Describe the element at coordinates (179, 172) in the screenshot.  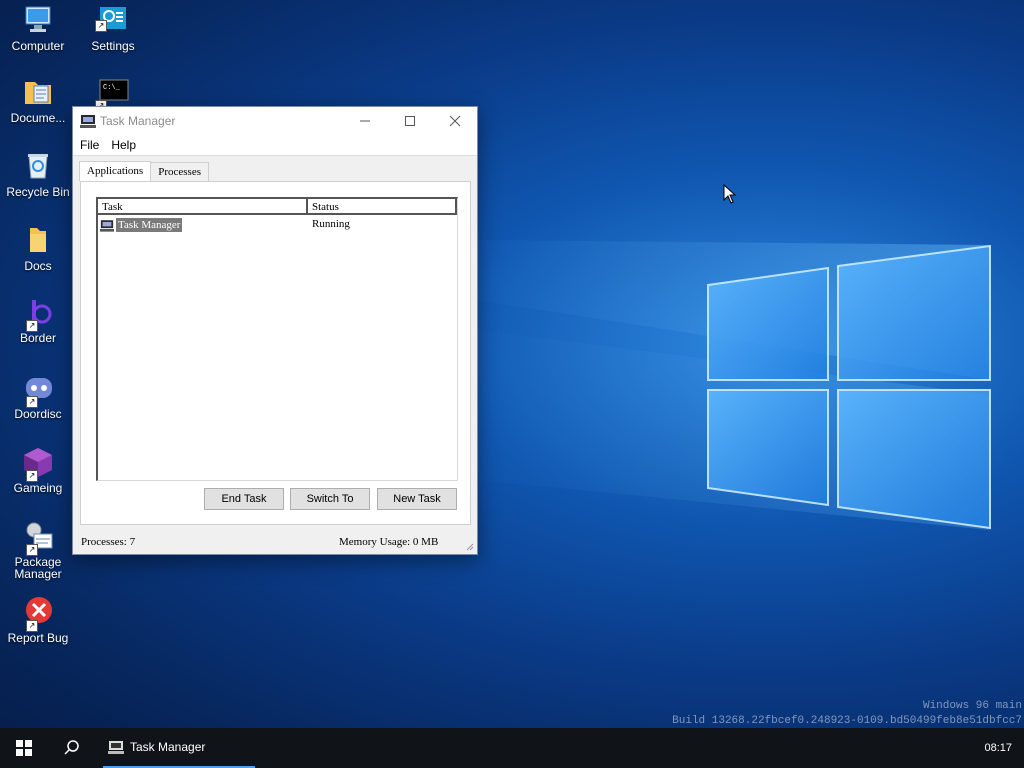
I see `tab-processes: Processes` at that location.